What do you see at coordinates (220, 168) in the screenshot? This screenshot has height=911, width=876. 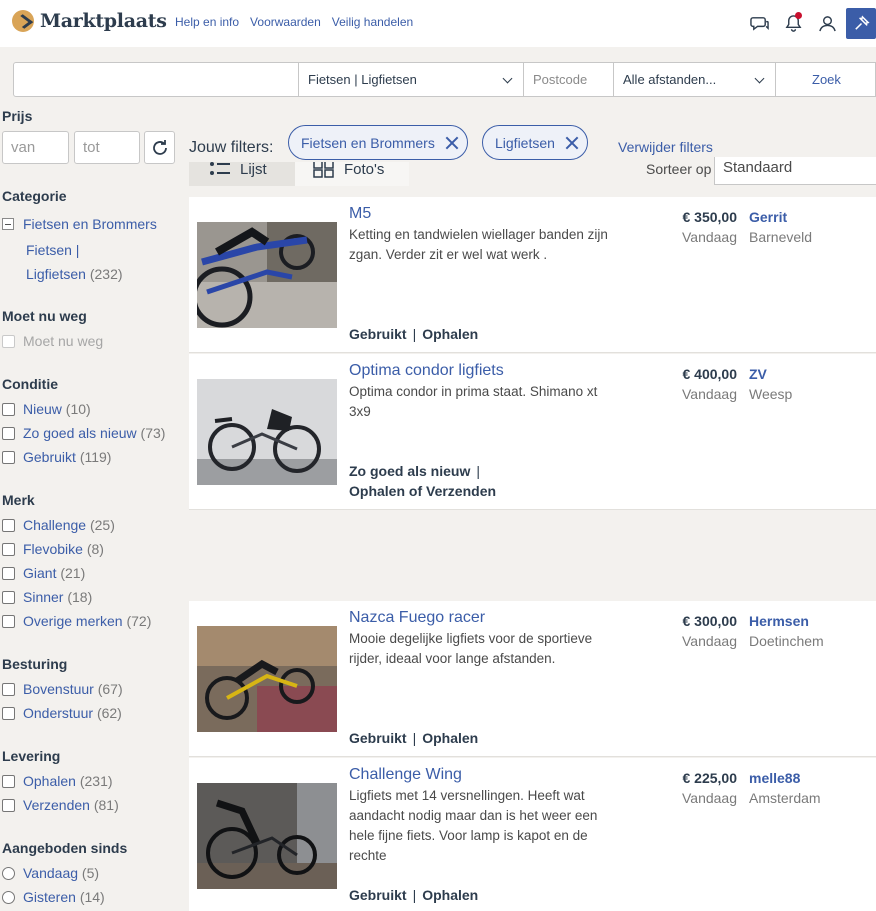 I see `list-icon` at bounding box center [220, 168].